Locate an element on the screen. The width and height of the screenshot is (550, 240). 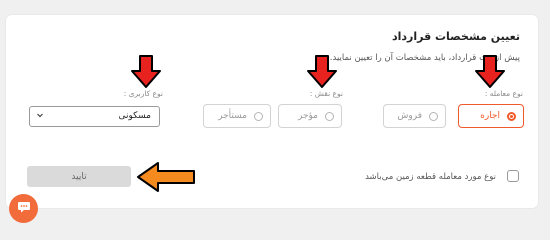
option-mostajer-label: مستأجر is located at coordinates (232, 116).